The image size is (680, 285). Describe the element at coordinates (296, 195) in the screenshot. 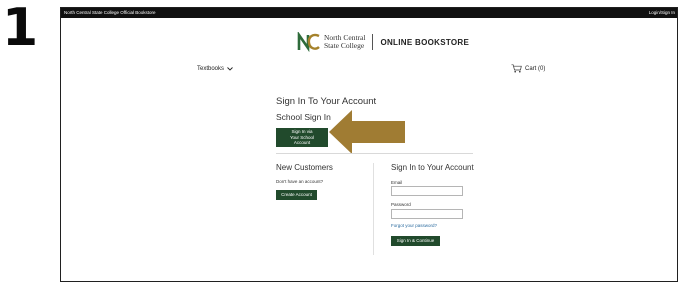

I see `create-account-button: Create Account` at that location.